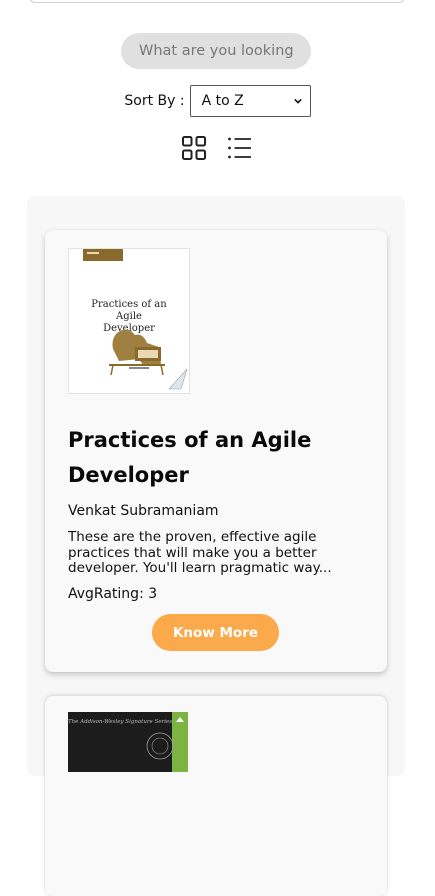 This screenshot has height=896, width=435. Describe the element at coordinates (154, 101) in the screenshot. I see `sort-label: Sort By :` at that location.